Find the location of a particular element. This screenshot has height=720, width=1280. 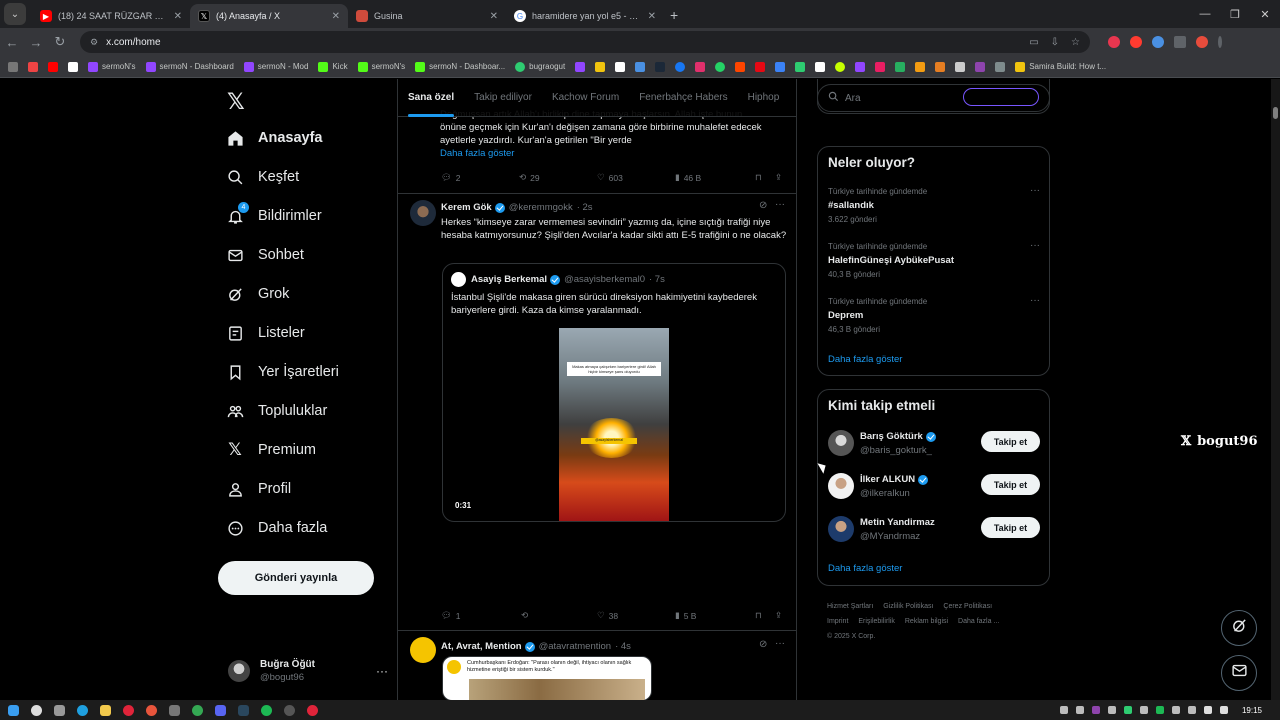

network-icon is located at coordinates (1207, 710).